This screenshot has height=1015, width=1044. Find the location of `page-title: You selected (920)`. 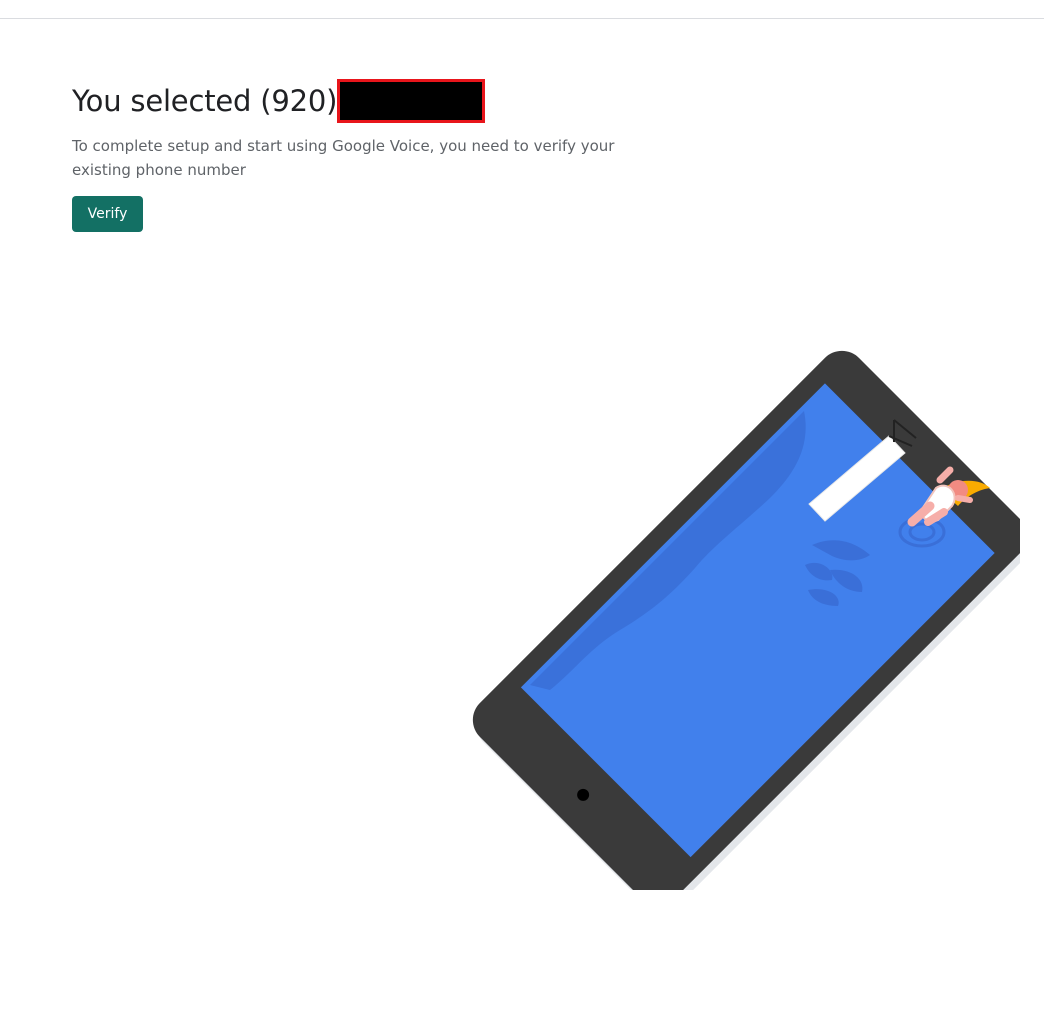

page-title: You selected (920) is located at coordinates (279, 101).